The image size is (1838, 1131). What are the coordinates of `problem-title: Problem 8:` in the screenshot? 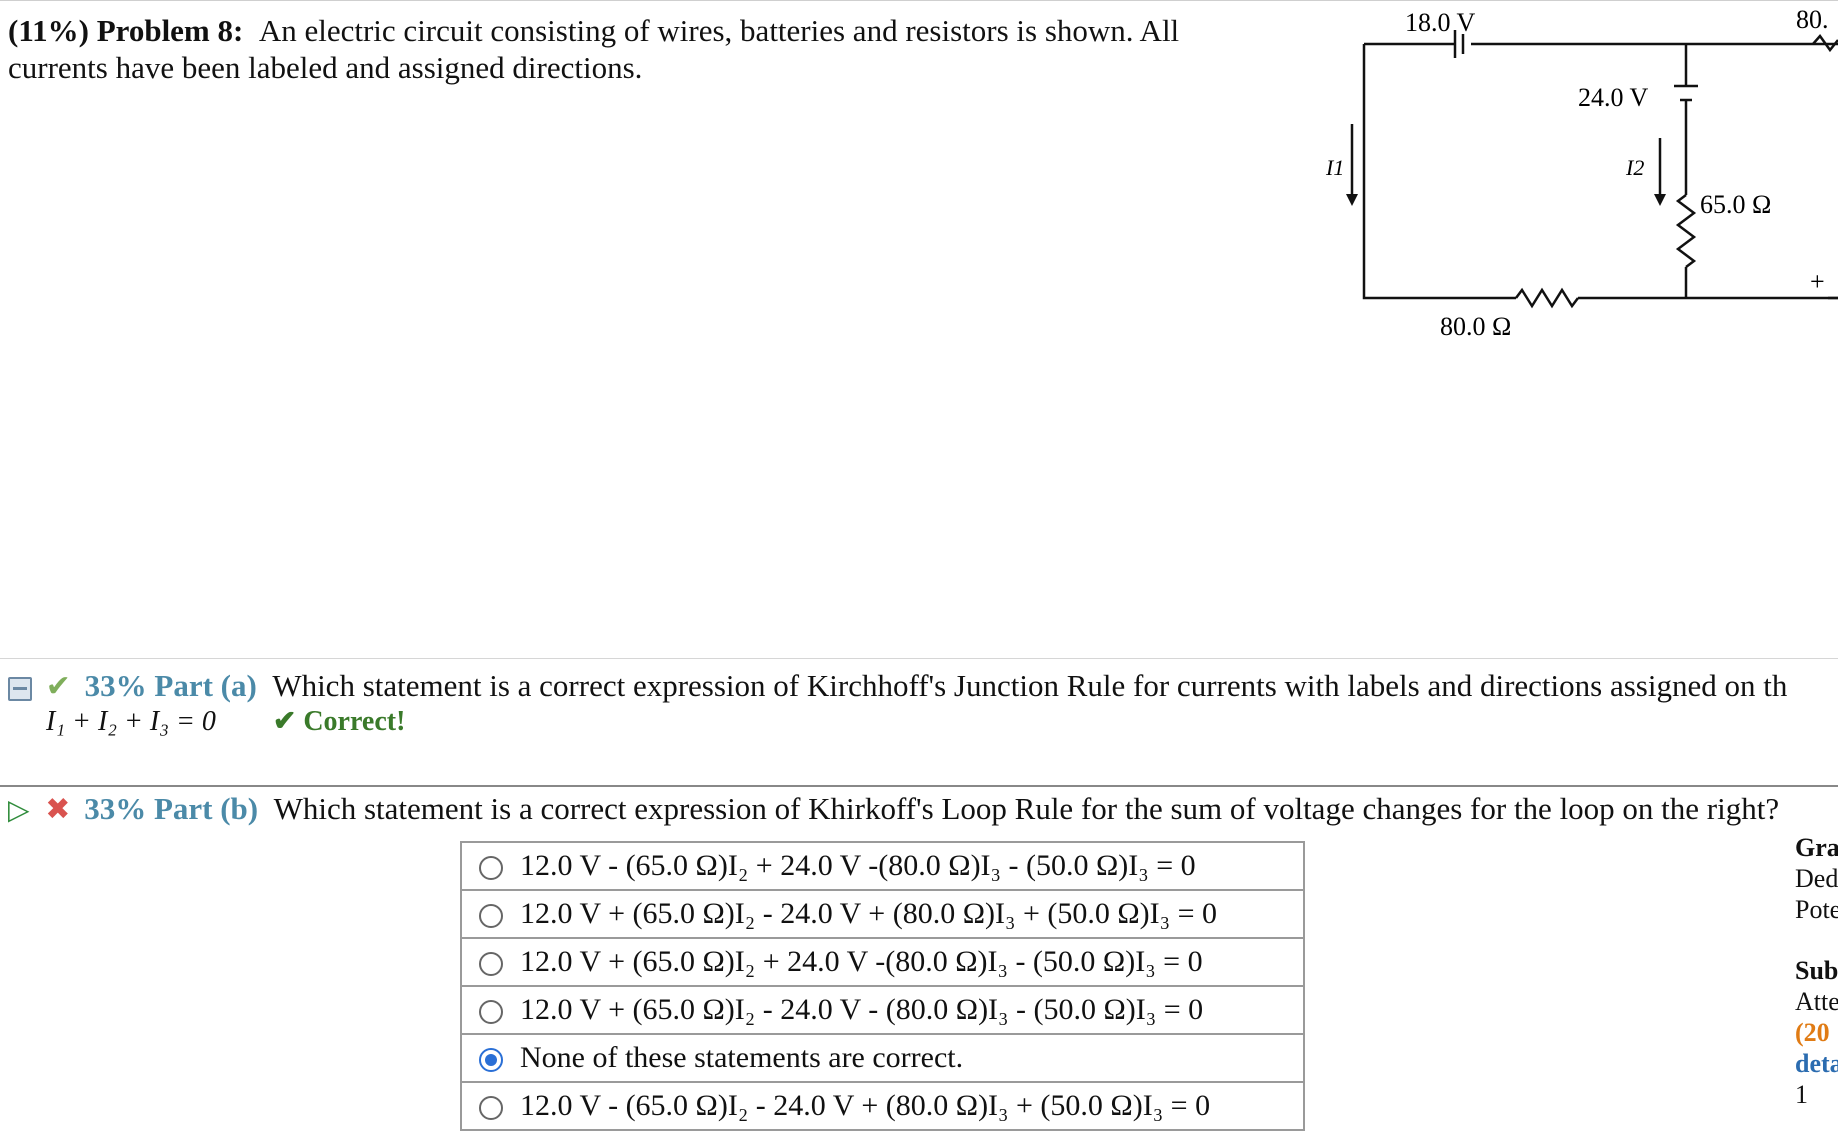 It's located at (170, 30).